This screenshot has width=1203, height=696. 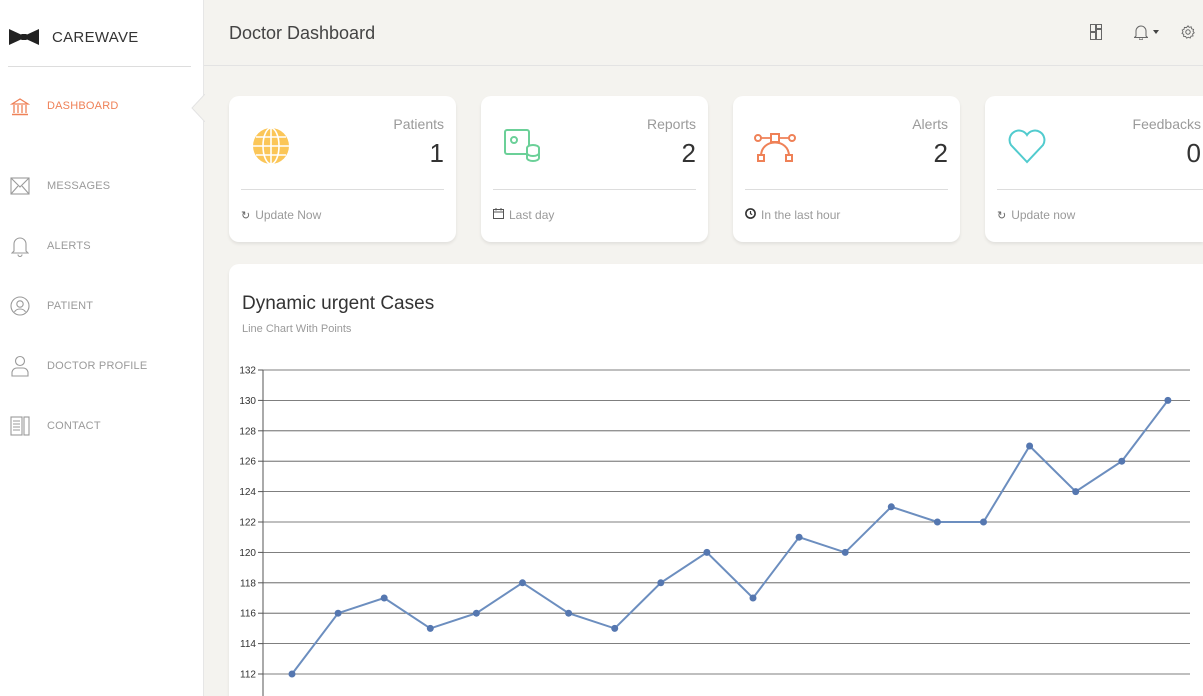 What do you see at coordinates (1156, 32) in the screenshot?
I see `caret-down-icon` at bounding box center [1156, 32].